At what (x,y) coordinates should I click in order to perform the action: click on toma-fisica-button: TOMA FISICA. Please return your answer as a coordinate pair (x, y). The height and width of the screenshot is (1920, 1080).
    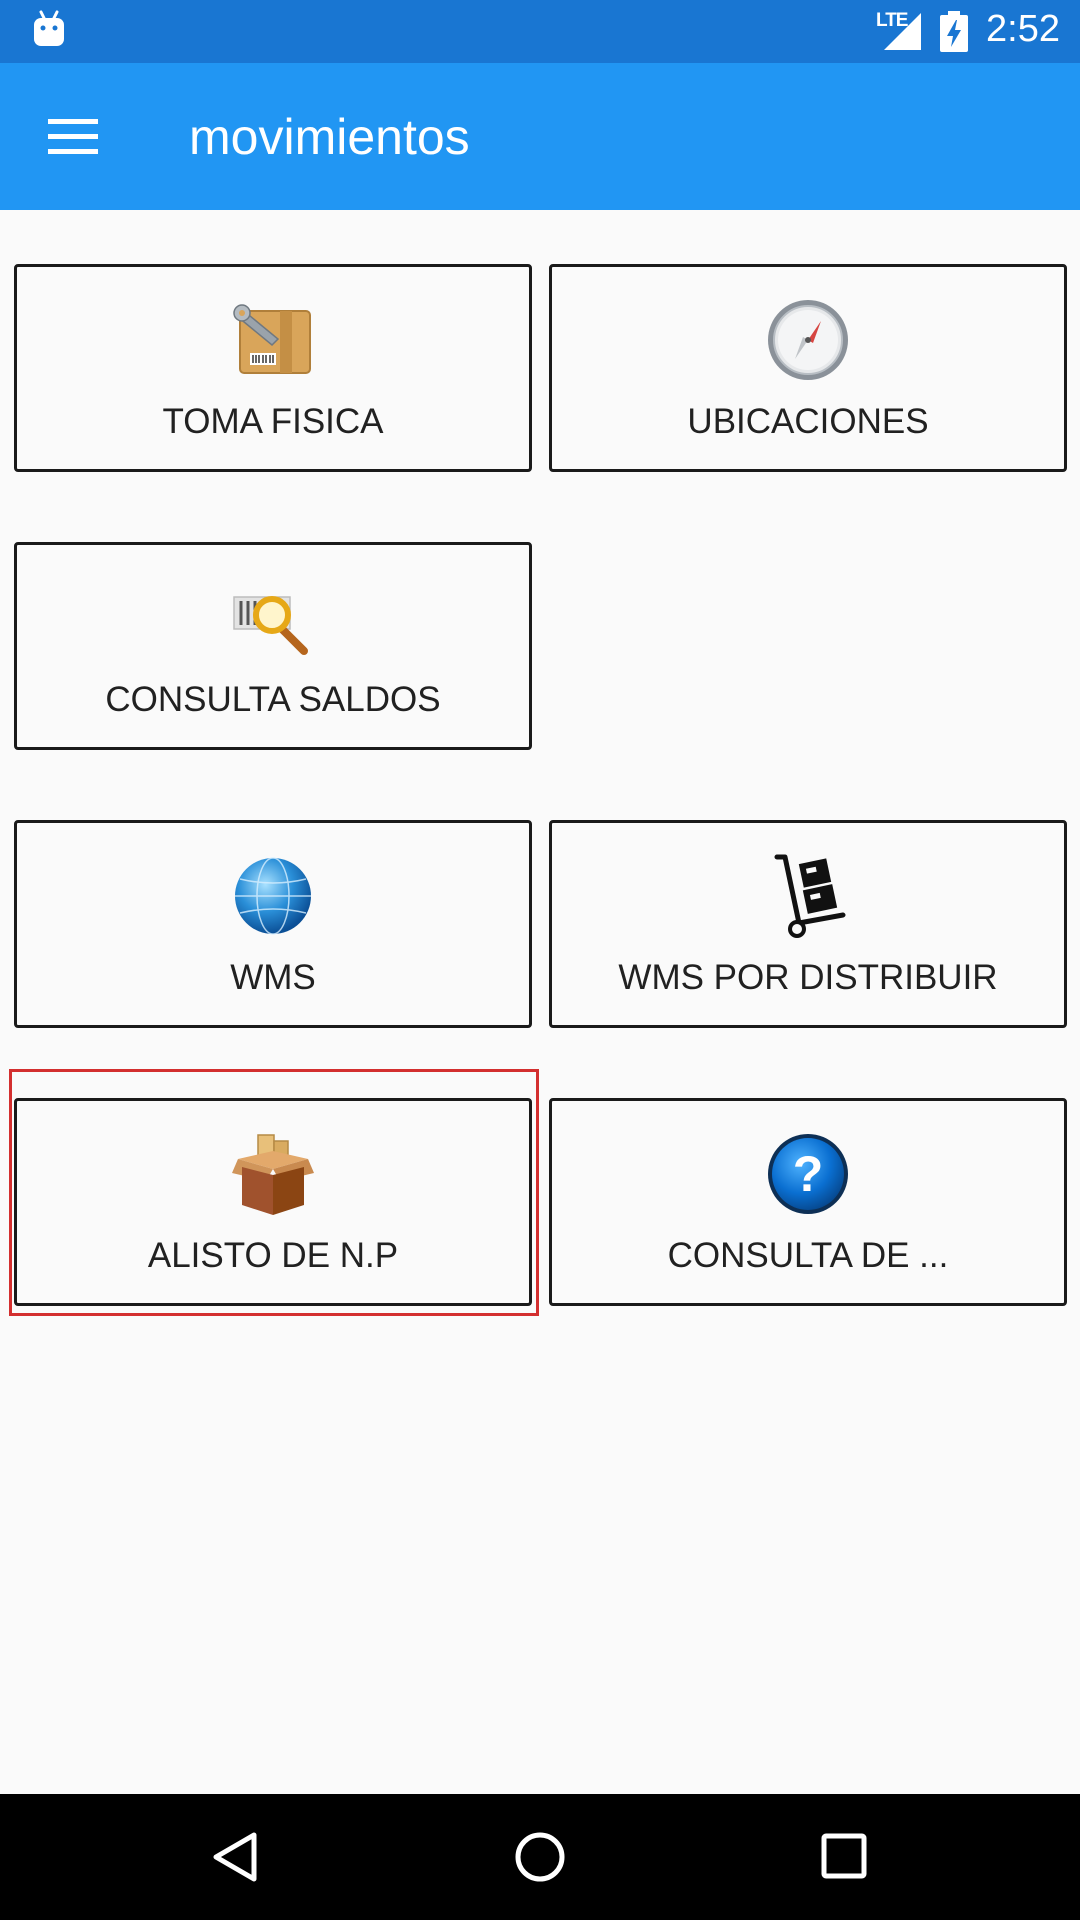
    Looking at the image, I should click on (273, 368).